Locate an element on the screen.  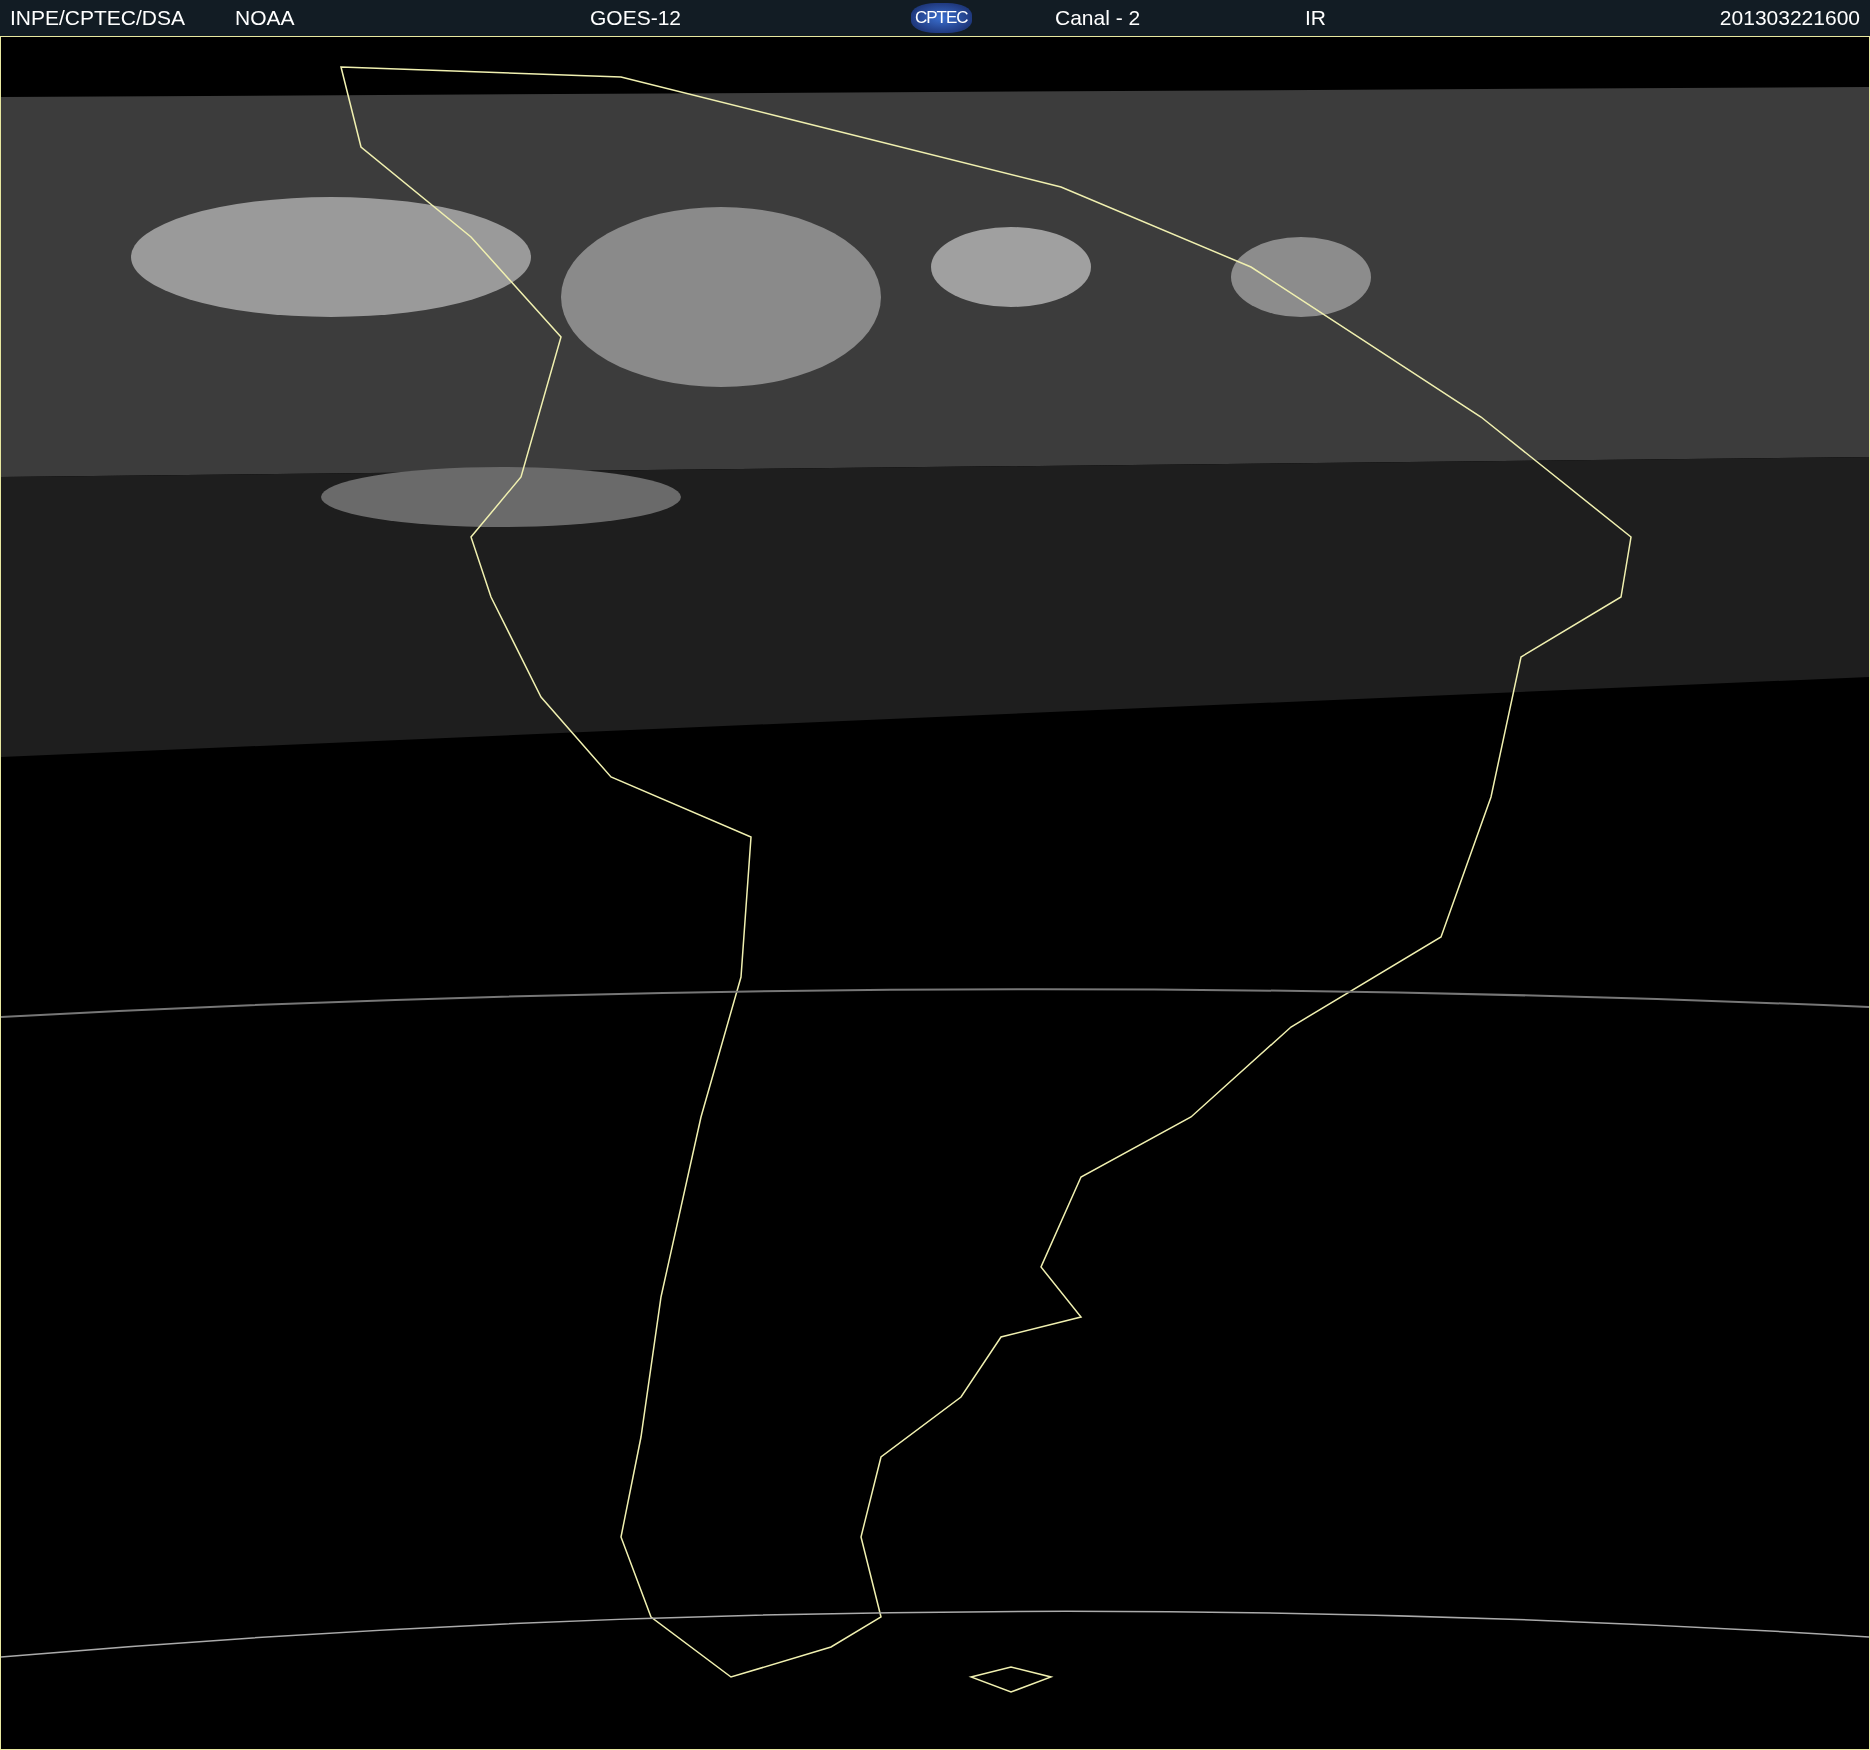
header-label: NOAA is located at coordinates (265, 18).